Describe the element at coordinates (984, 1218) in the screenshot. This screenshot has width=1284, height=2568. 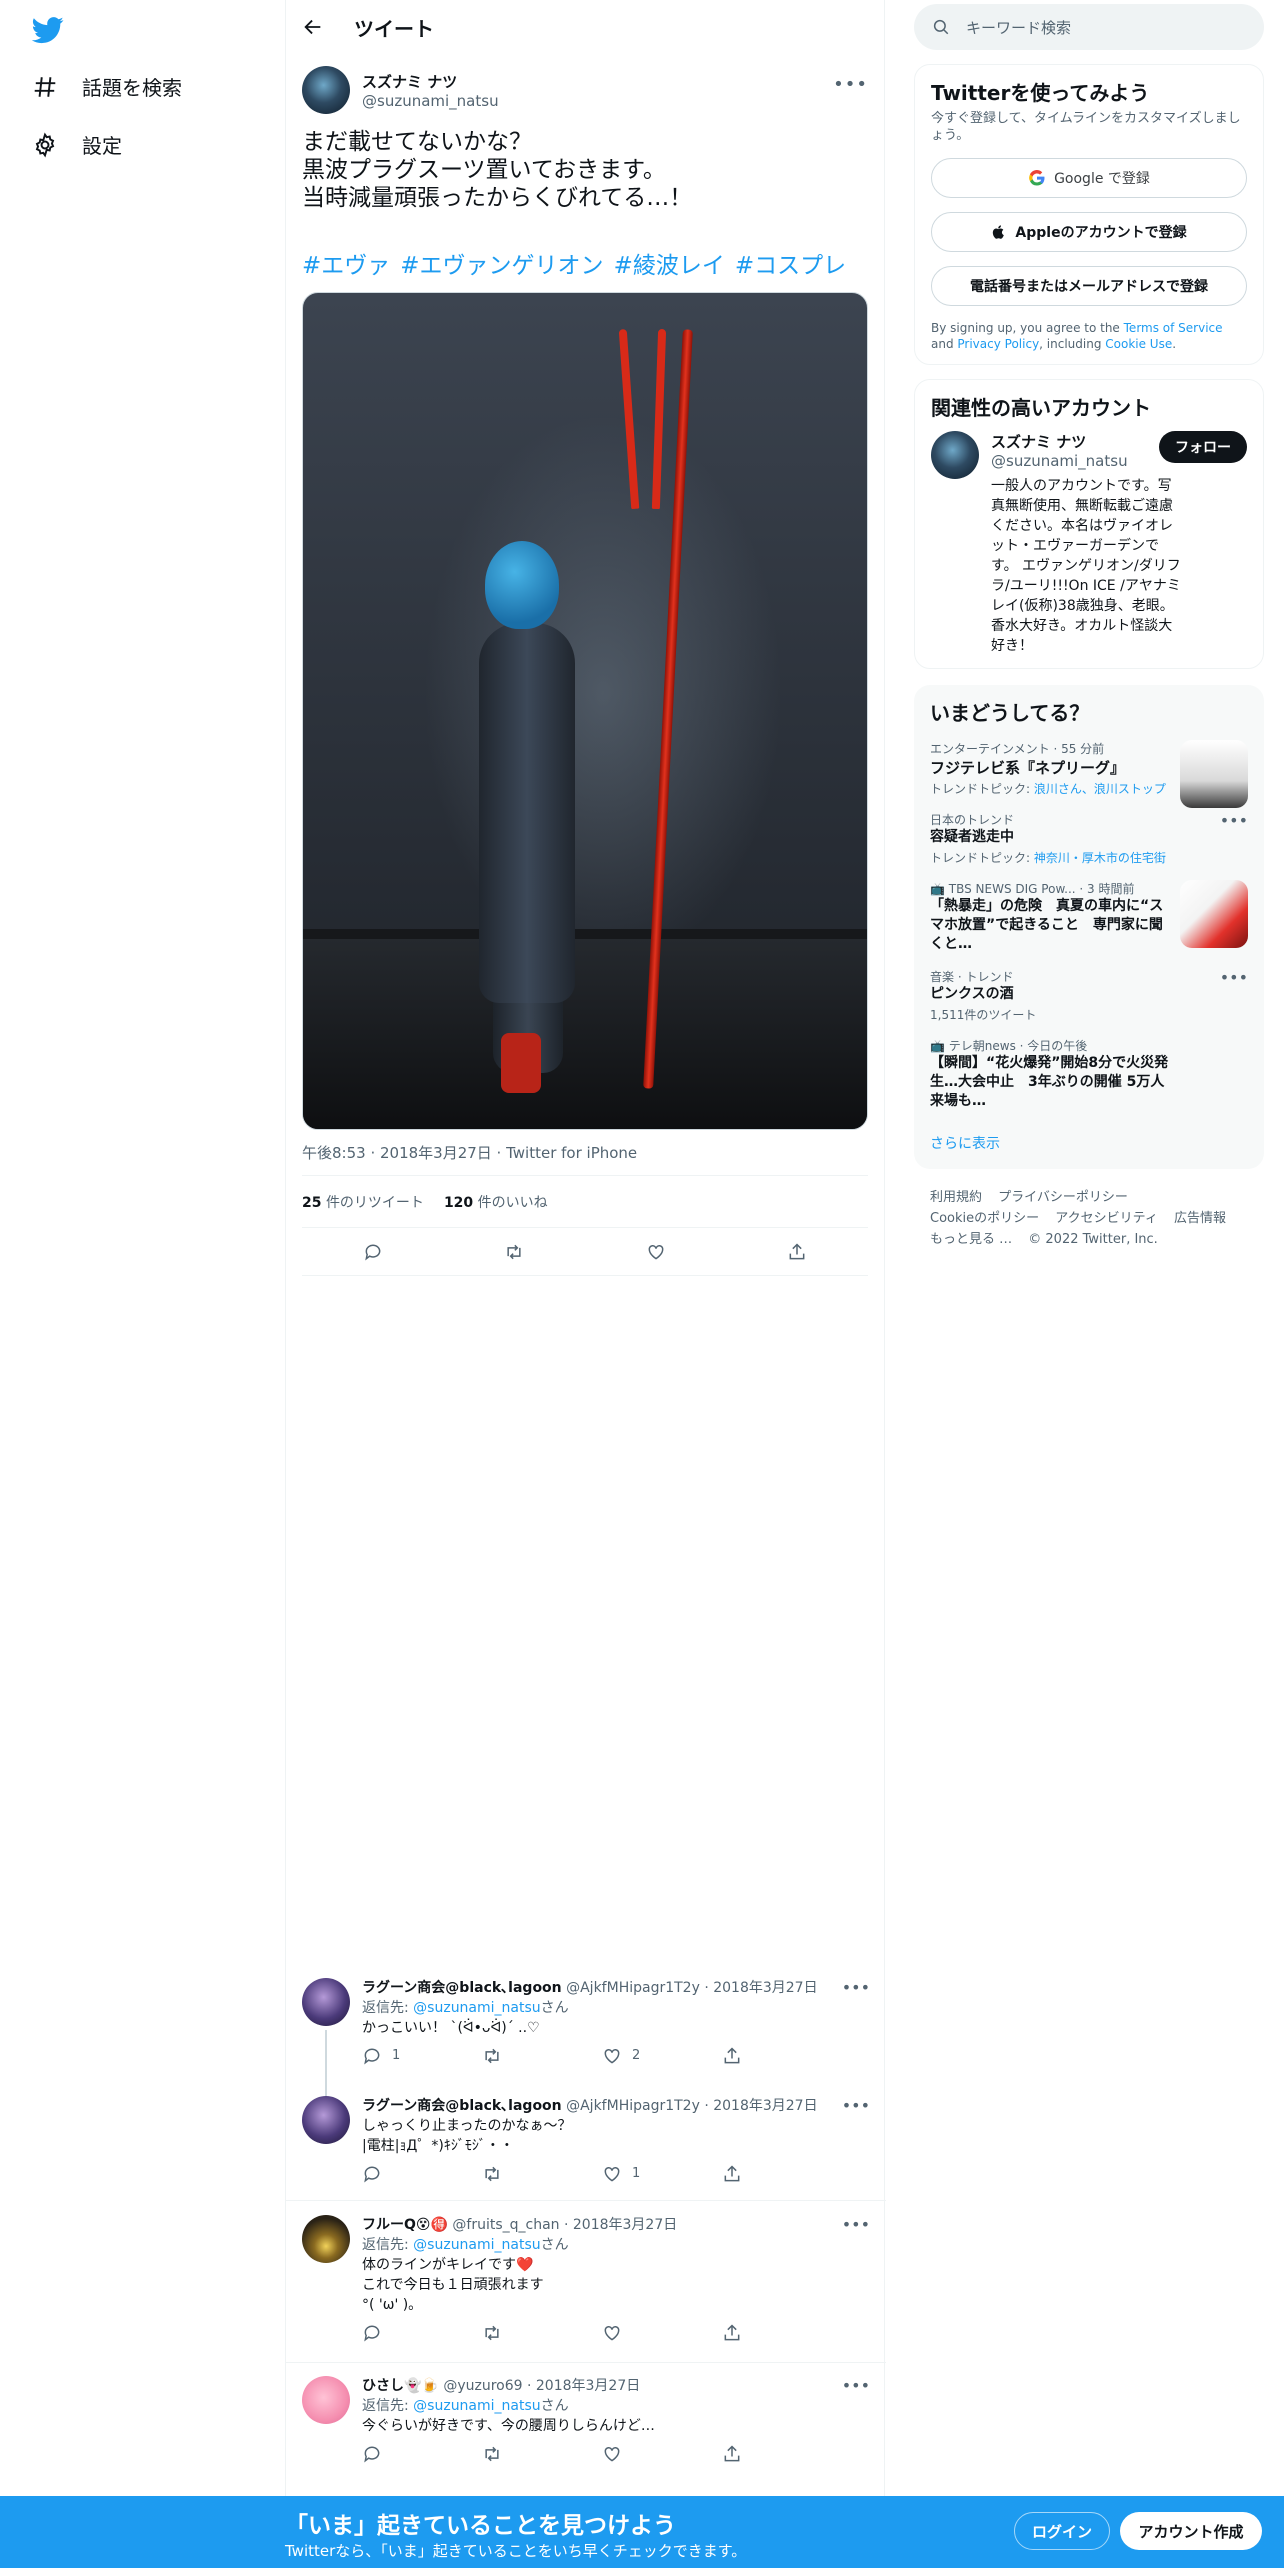
I see `footer-link: Cookieのポリシー` at that location.